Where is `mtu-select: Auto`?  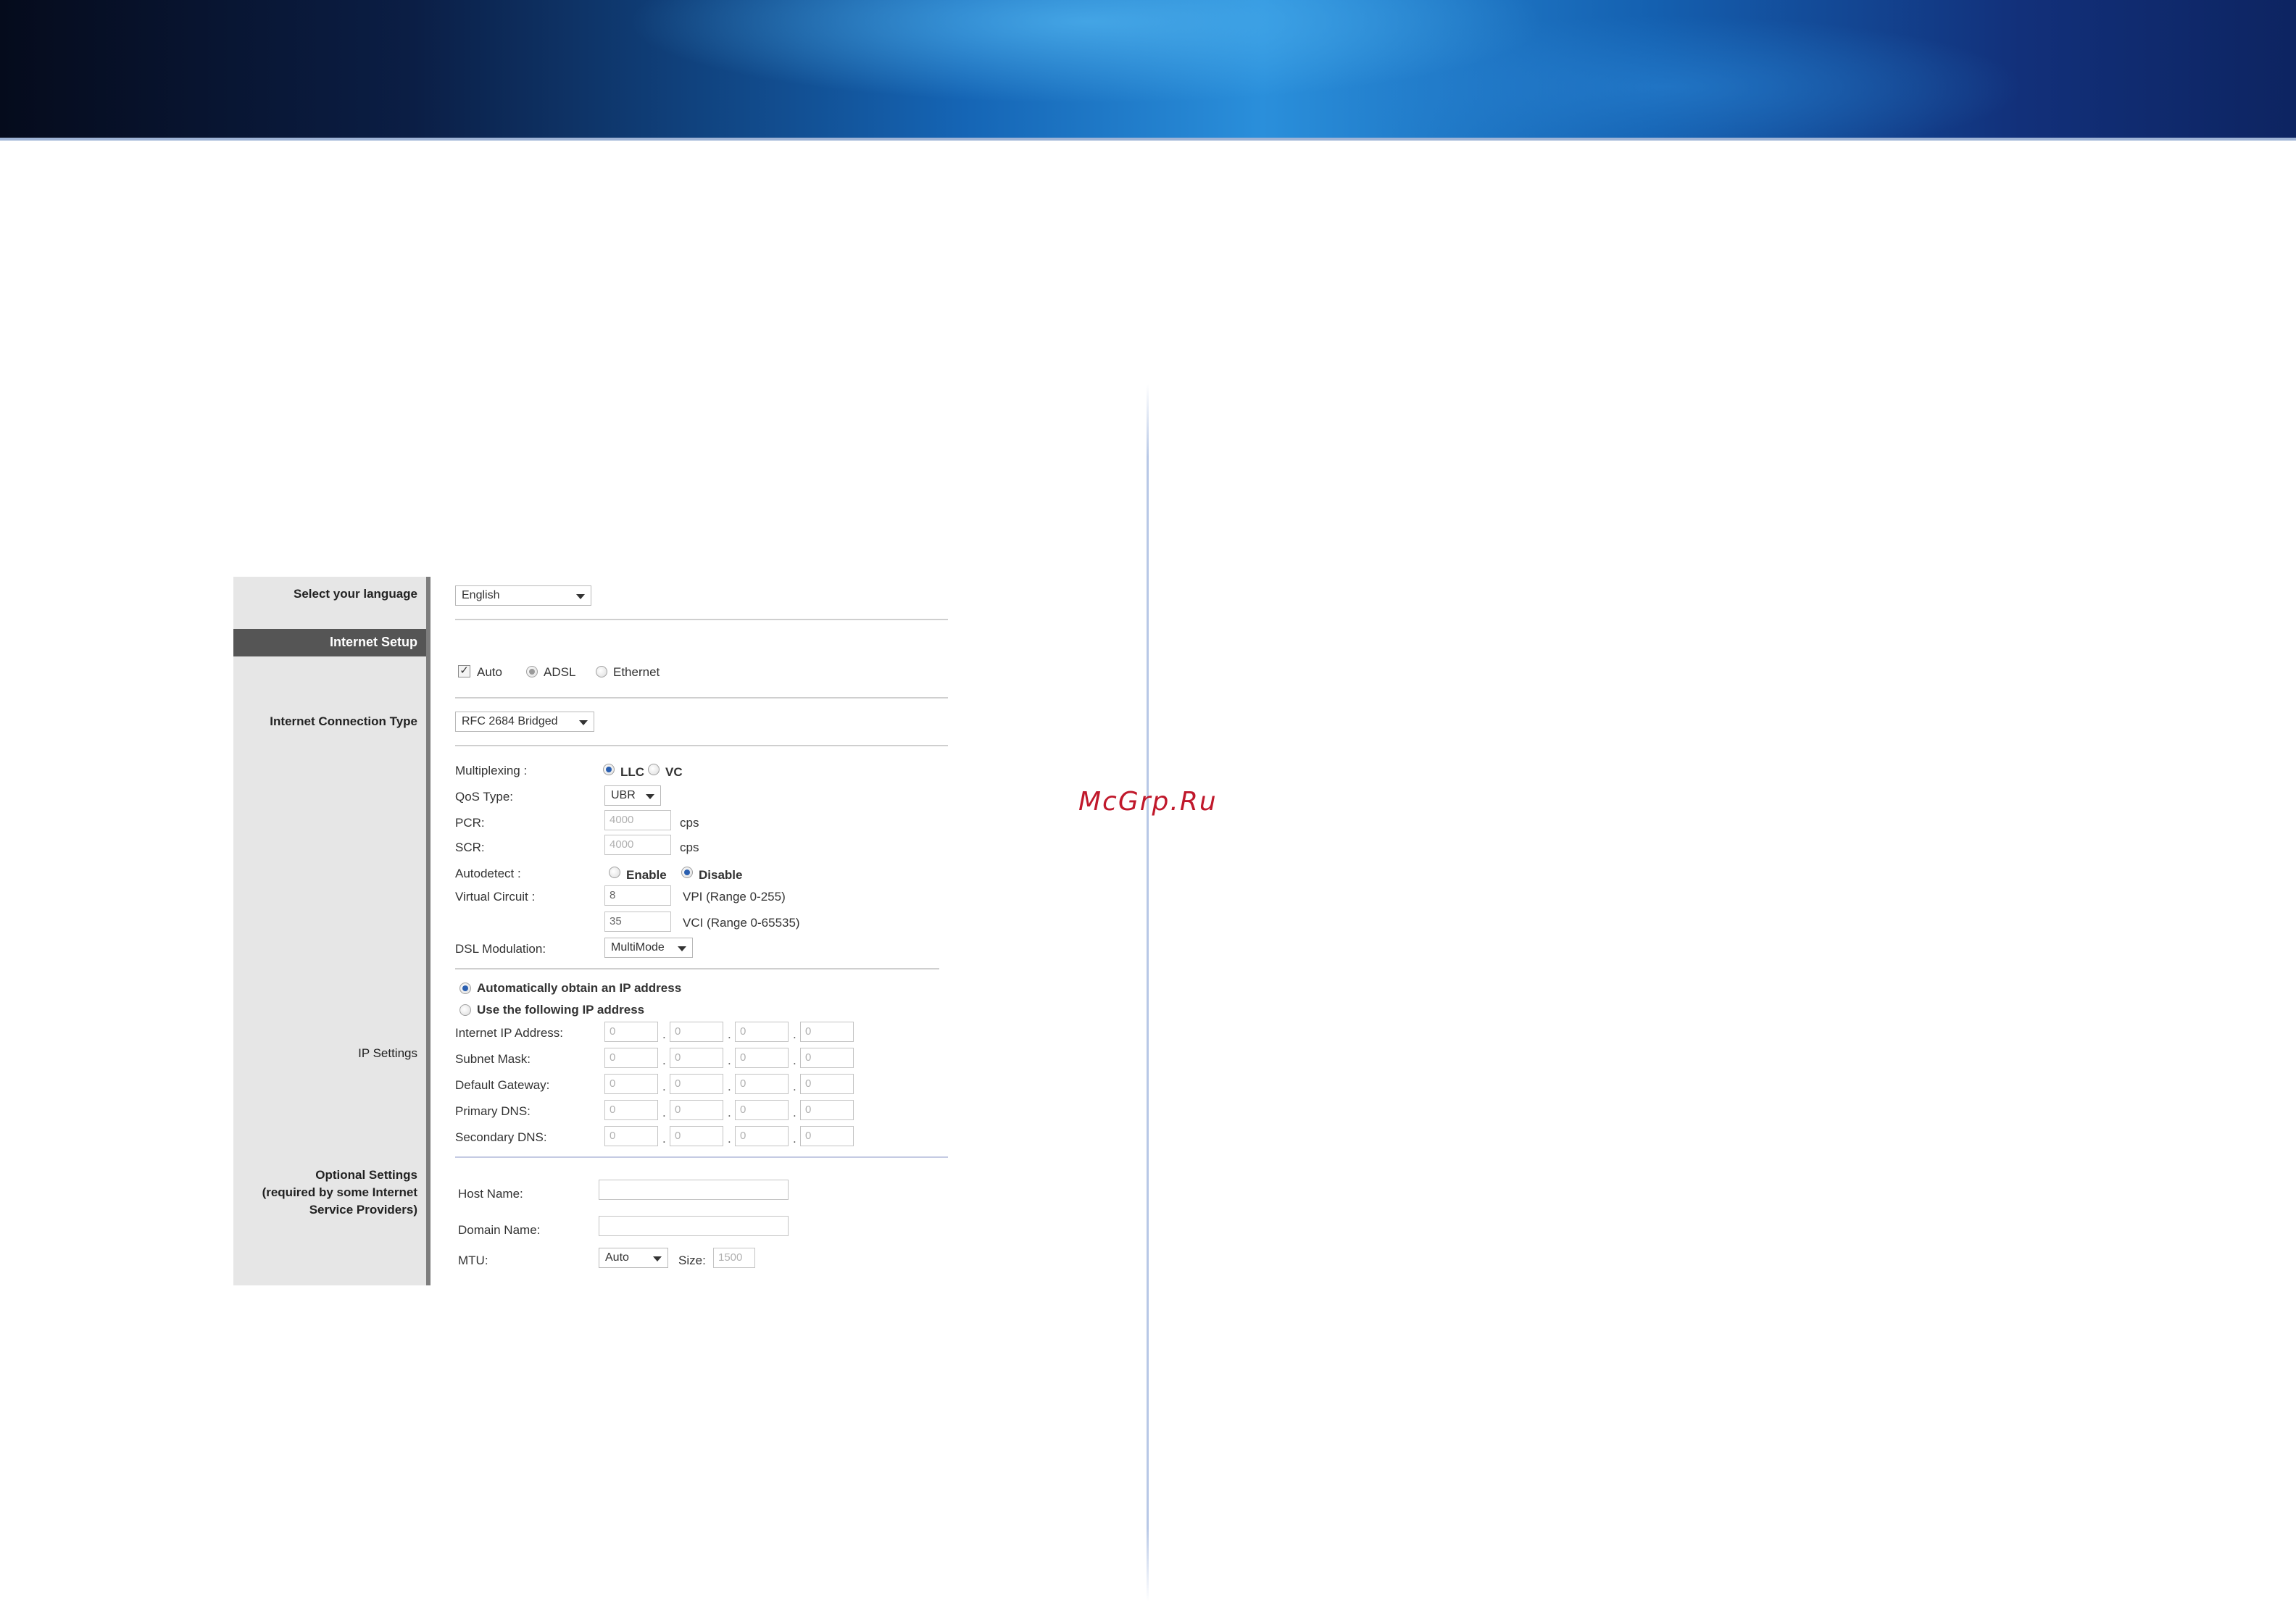
mtu-select: Auto is located at coordinates (633, 1258).